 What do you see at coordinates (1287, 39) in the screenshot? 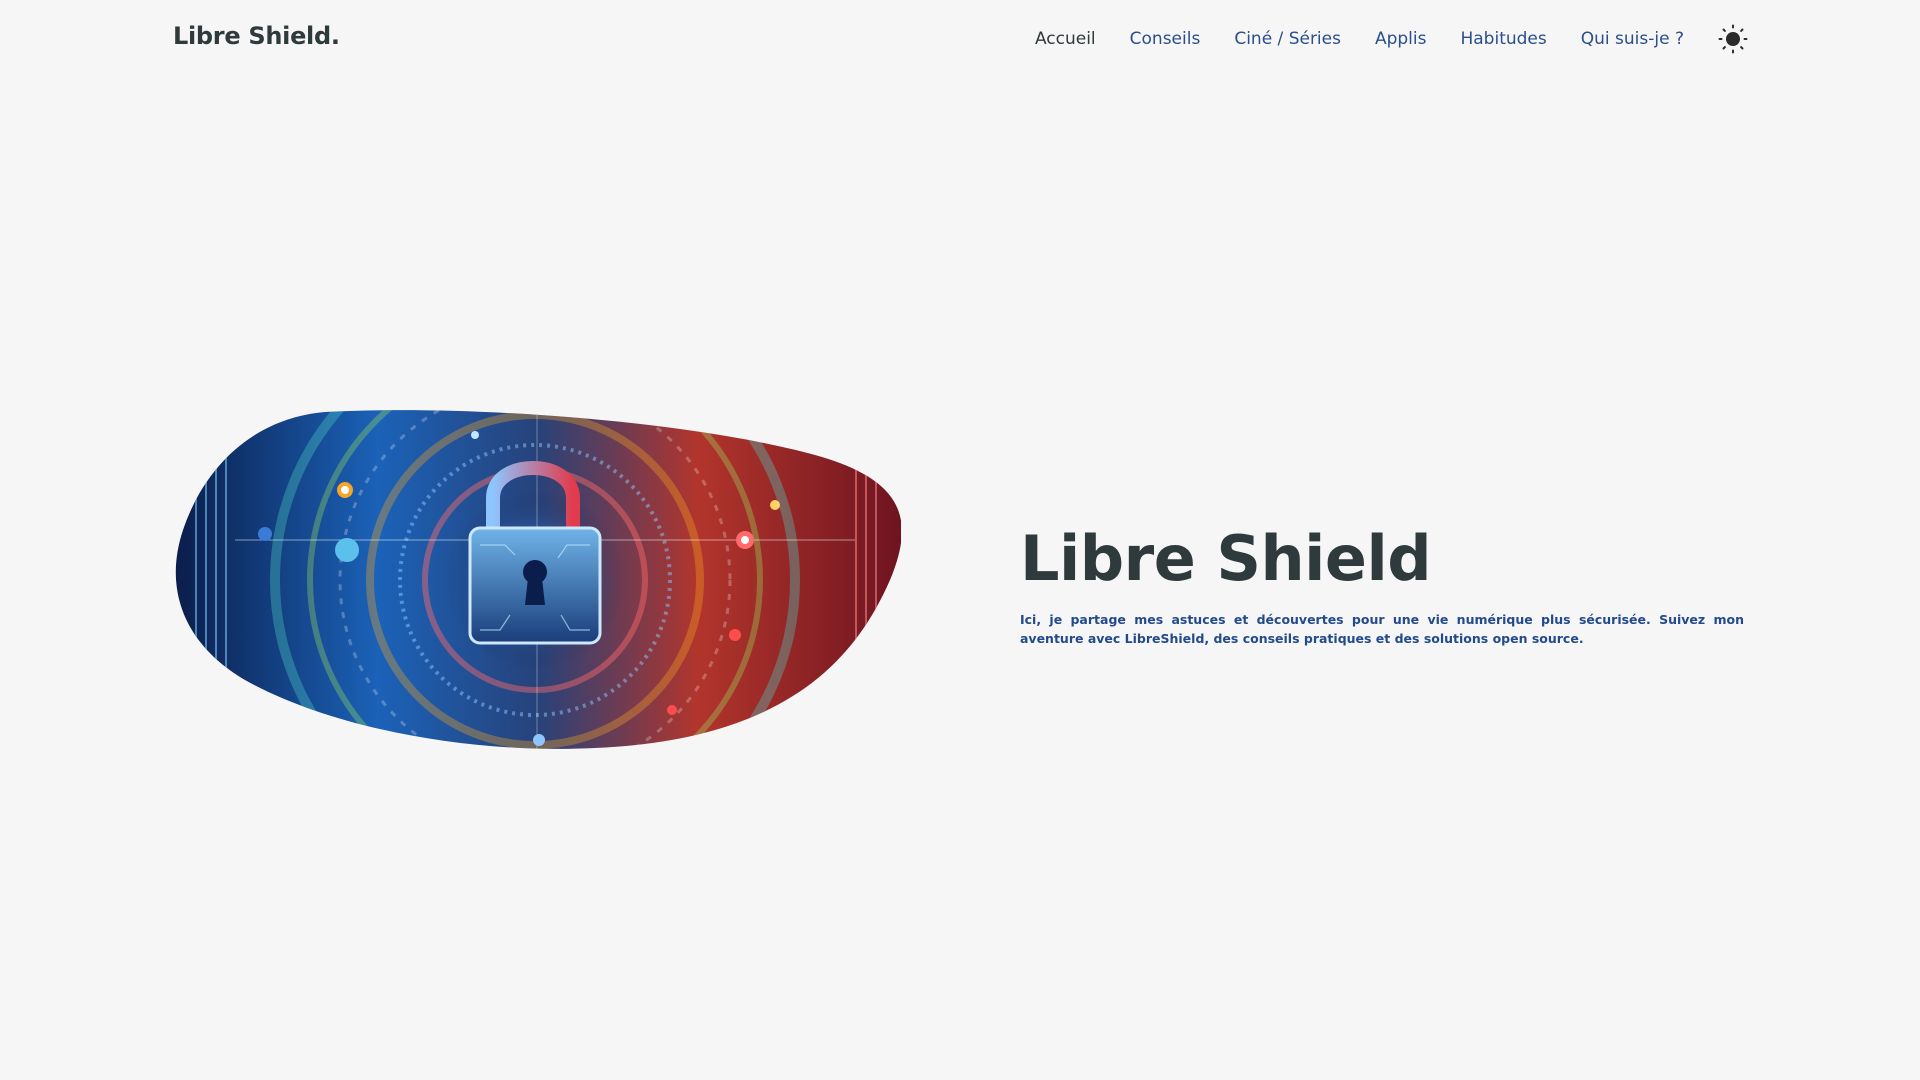
I see `nav-item-cine-series: Ciné / Séries` at bounding box center [1287, 39].